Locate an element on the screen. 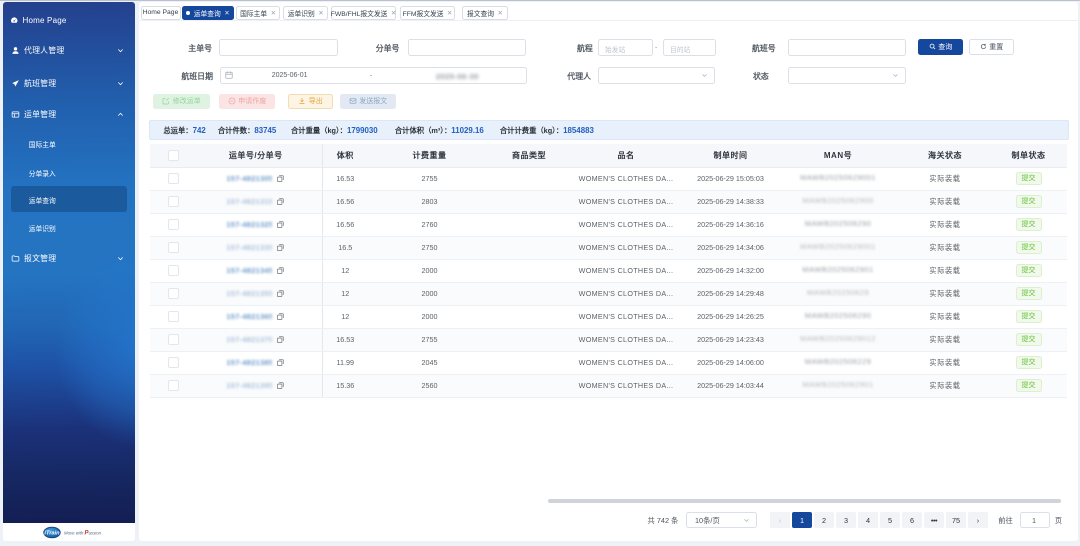 The image size is (1080, 546). svg-text: Move with Passion is located at coordinates (83, 533).